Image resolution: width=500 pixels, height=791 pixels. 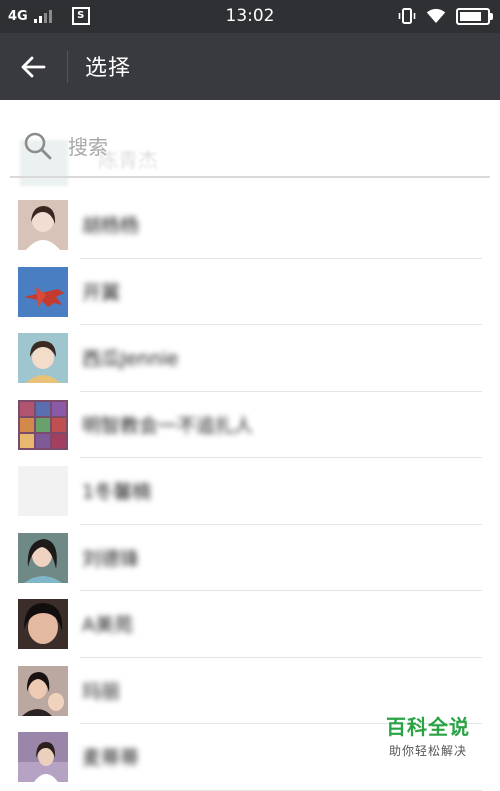 What do you see at coordinates (250, 16) in the screenshot?
I see `status-bar: 4G S 13:02` at bounding box center [250, 16].